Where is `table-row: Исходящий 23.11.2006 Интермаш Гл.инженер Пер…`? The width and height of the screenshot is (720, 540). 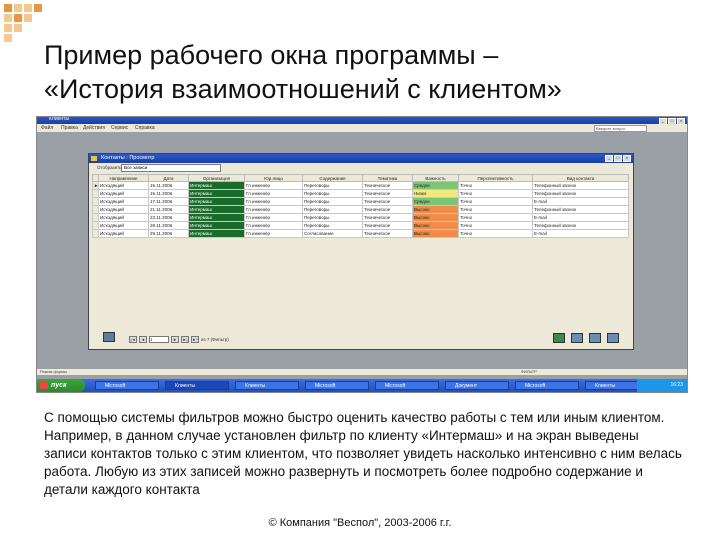
table-row: Исходящий 23.11.2006 Интермаш Гл.инженер Пер… is located at coordinates (360, 217).